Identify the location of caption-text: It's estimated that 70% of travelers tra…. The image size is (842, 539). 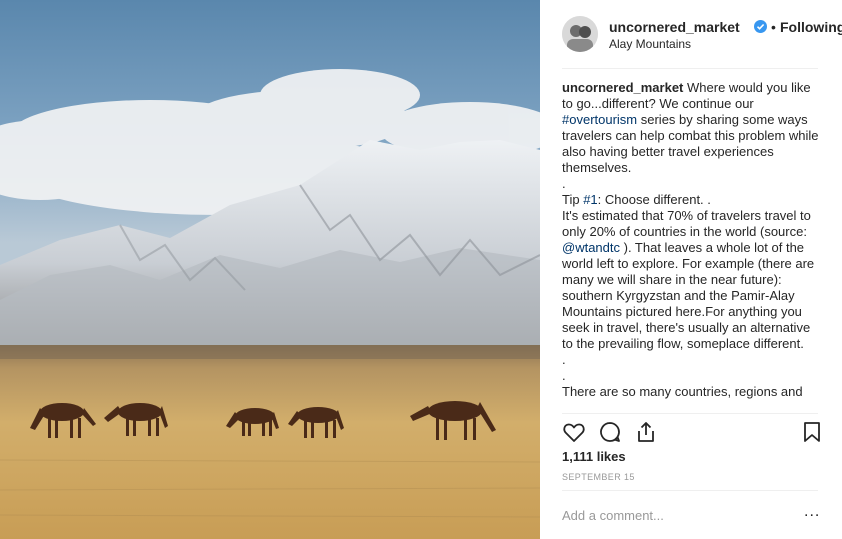
(688, 223).